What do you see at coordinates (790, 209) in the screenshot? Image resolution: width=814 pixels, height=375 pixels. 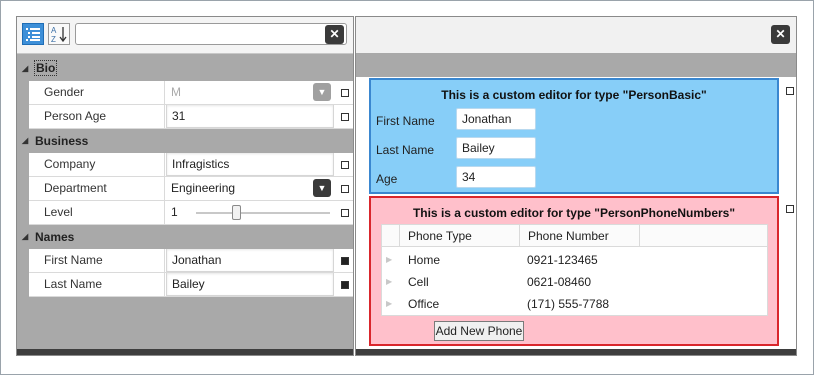 I see `phone-editor-checkbox` at bounding box center [790, 209].